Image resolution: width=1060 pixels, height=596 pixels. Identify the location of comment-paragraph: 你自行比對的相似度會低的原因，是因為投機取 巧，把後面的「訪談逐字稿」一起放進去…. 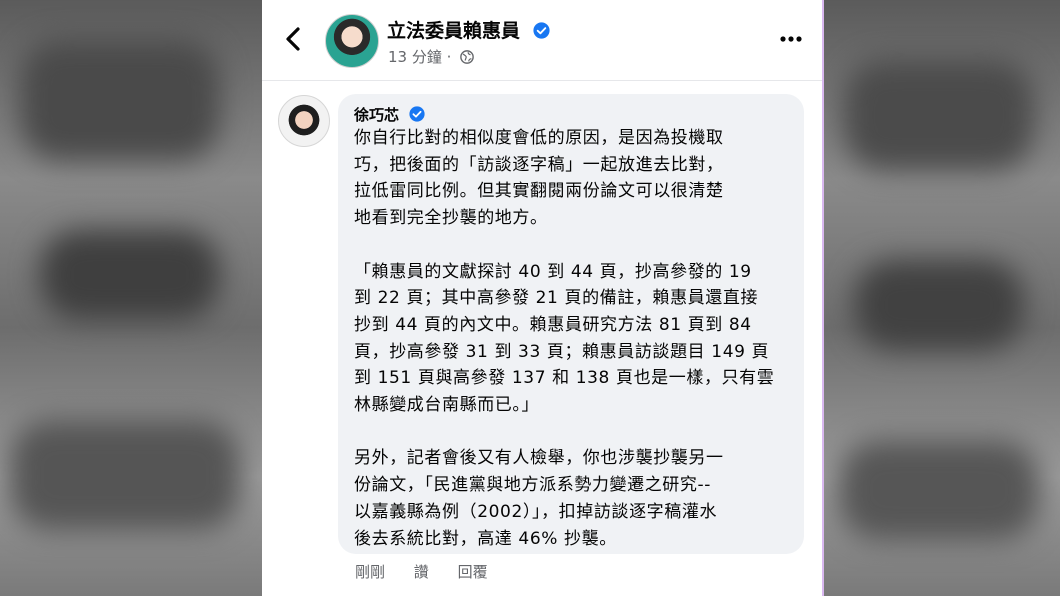
(539, 178).